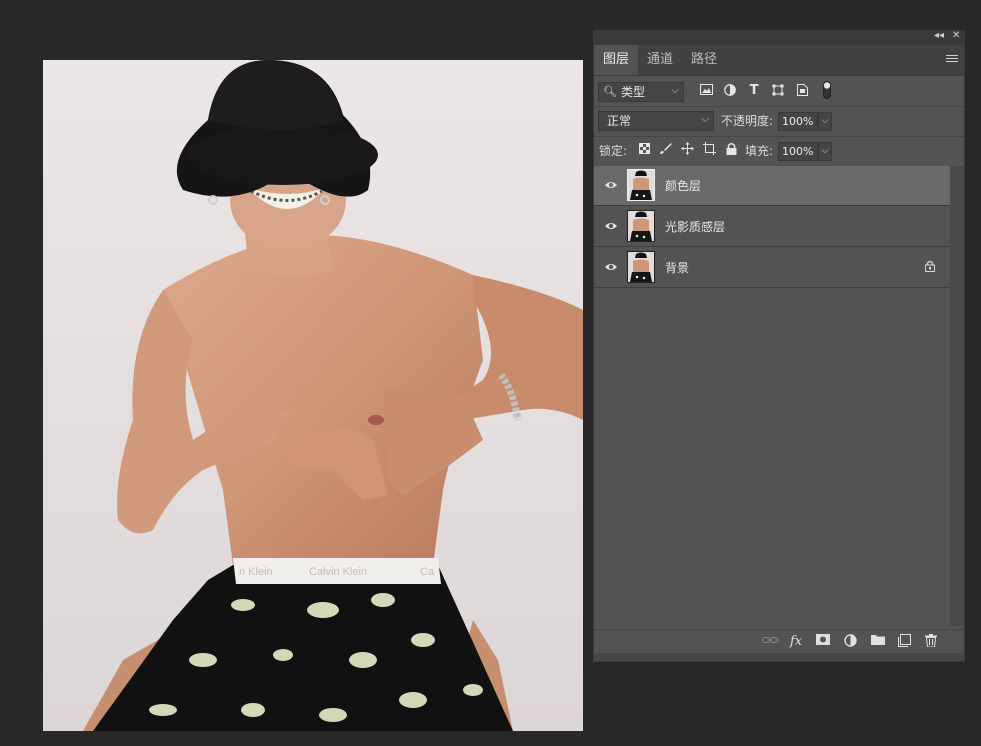  Describe the element at coordinates (779, 37) in the screenshot. I see `panel-title-strip: ◂◂ ✕` at that location.